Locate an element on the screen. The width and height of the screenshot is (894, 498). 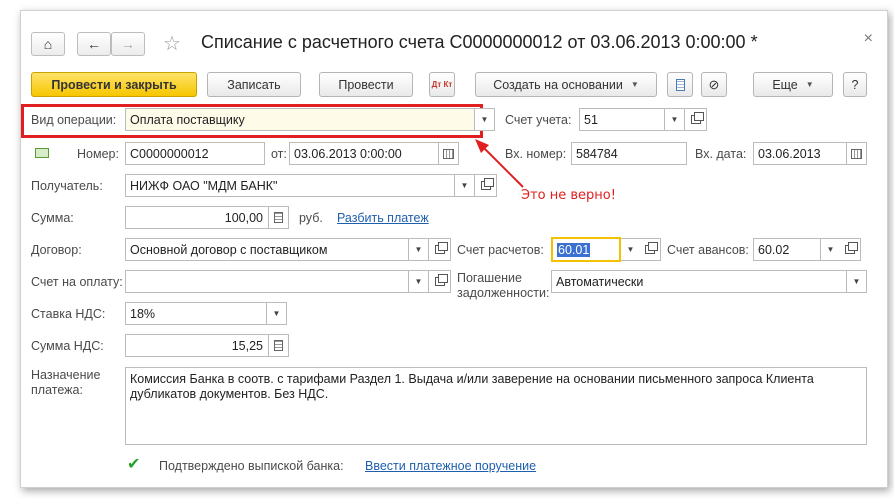
attach-button: ⊘ is located at coordinates (714, 84).